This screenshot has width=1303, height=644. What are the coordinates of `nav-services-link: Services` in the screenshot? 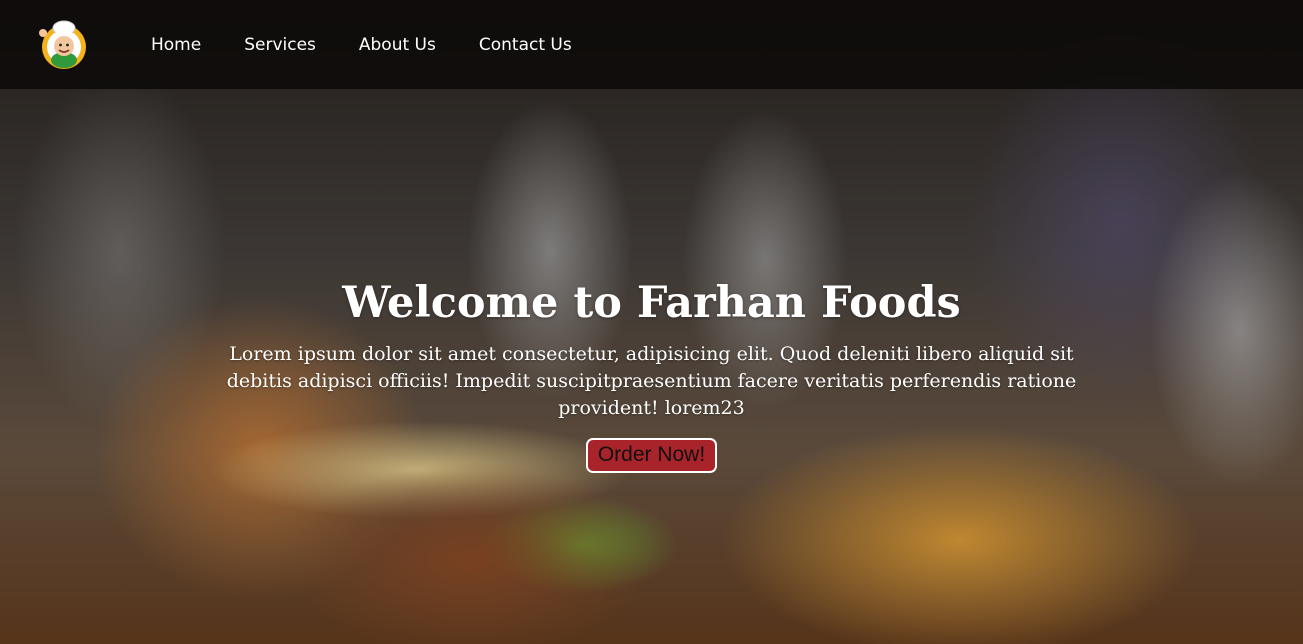 It's located at (280, 45).